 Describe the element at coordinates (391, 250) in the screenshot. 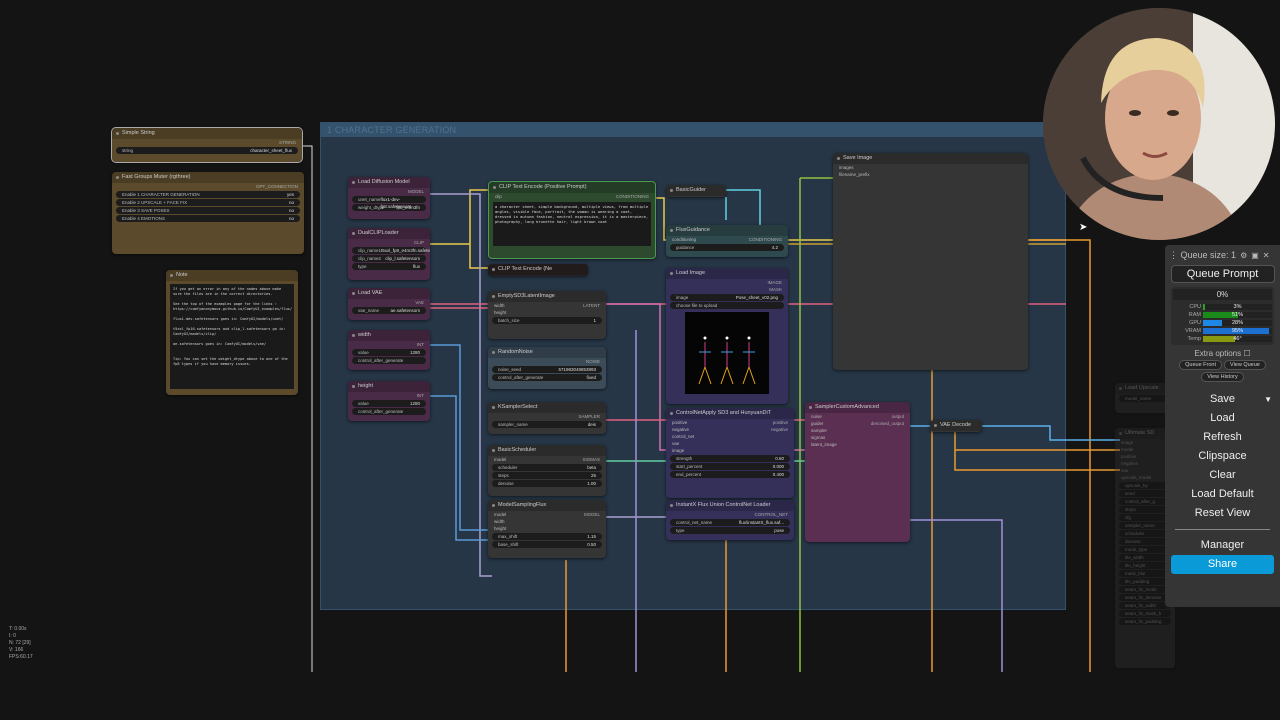

I see `node-widget: clip_name1t5xxl_fp8_e4m3fn.safetensors` at that location.